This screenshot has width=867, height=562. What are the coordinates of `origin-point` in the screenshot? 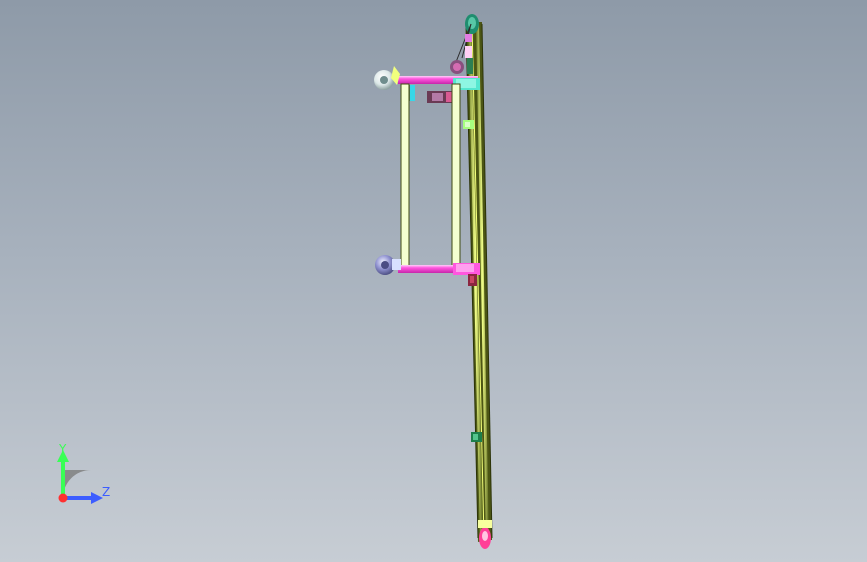 It's located at (63, 498).